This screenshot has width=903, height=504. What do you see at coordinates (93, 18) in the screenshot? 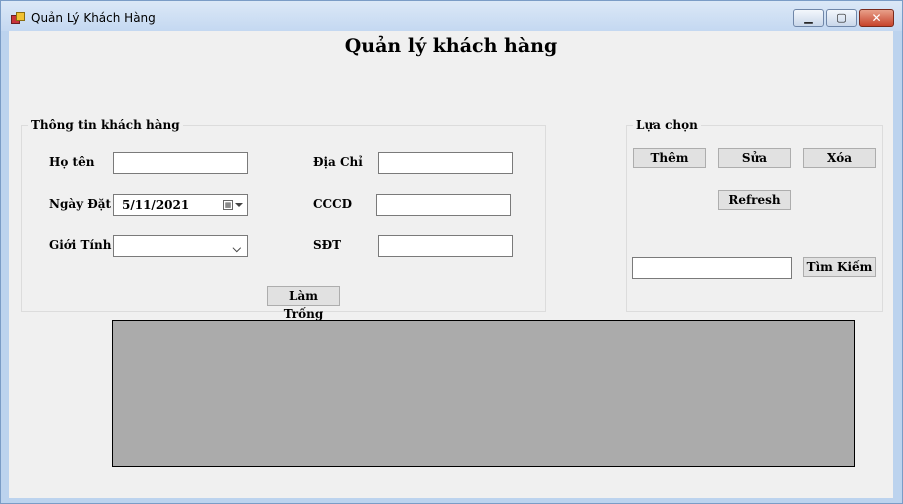
I see `window-title: Quản Lý Khách Hàng` at bounding box center [93, 18].